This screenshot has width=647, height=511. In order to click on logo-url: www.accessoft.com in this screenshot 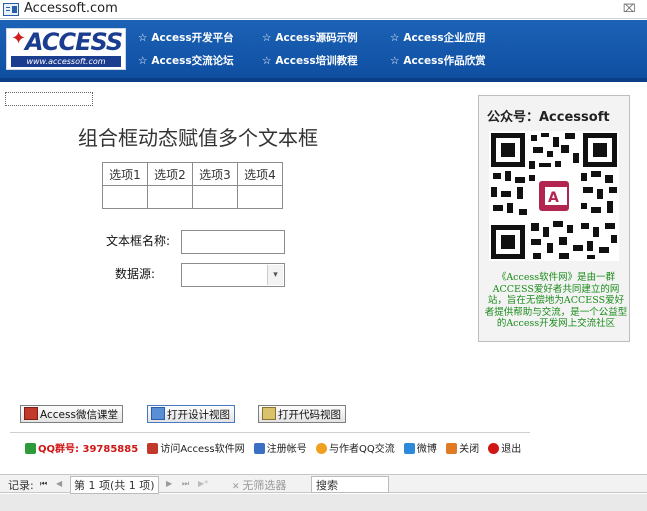, I will do `click(66, 61)`.